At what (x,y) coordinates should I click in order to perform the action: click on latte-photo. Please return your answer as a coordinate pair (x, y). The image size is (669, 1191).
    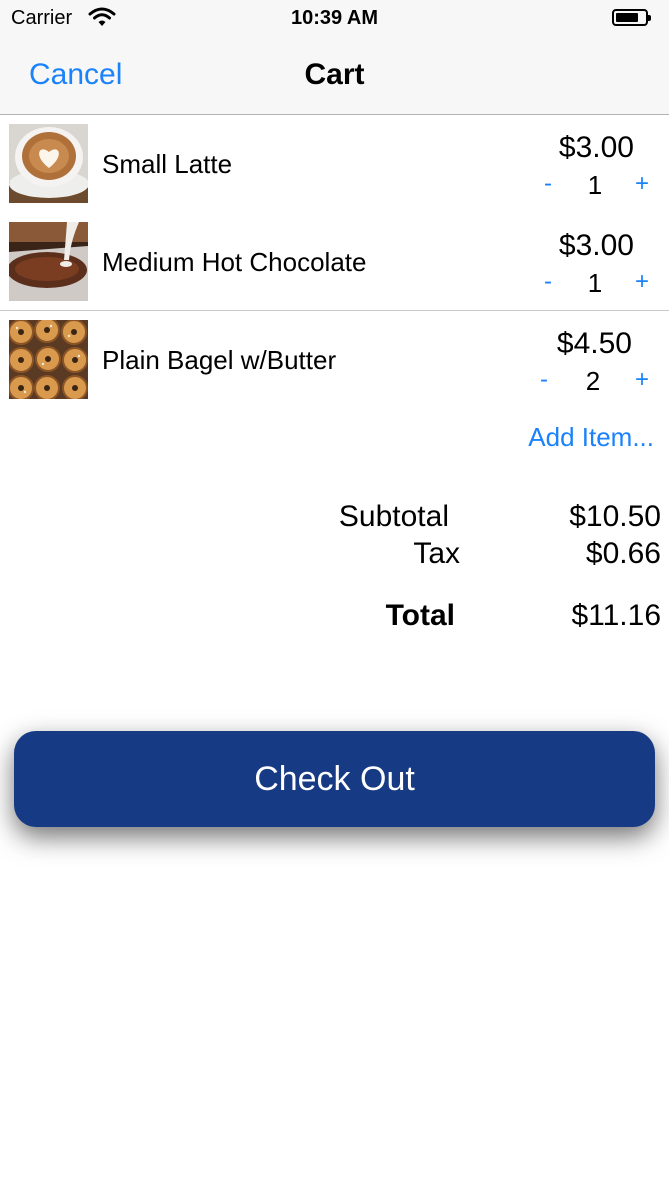
    Looking at the image, I should click on (48, 163).